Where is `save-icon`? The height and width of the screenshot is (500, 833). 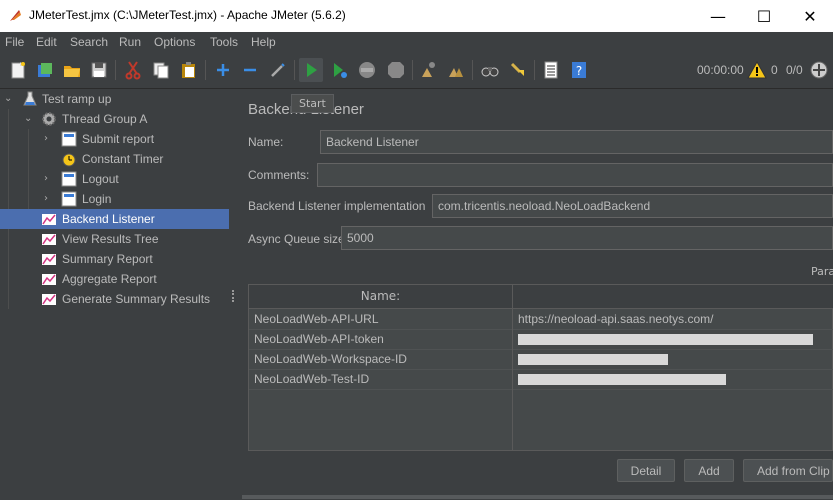
save-icon is located at coordinates (99, 70).